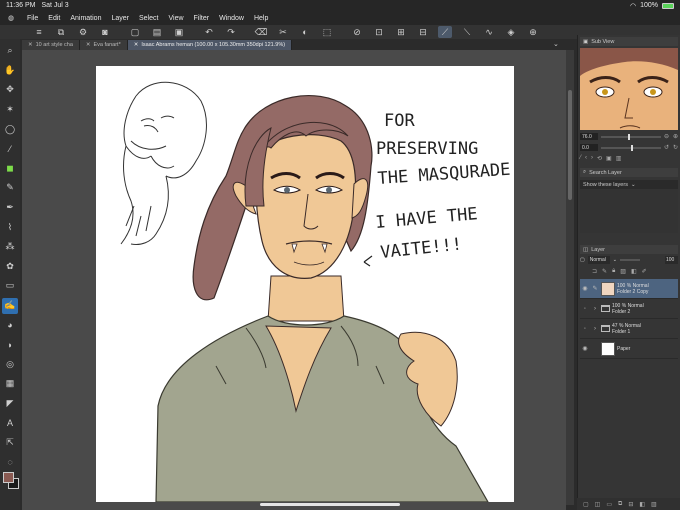 This screenshot has width=680, height=510. Describe the element at coordinates (10, 129) in the screenshot. I see `lasso-icon: ◯` at that location.